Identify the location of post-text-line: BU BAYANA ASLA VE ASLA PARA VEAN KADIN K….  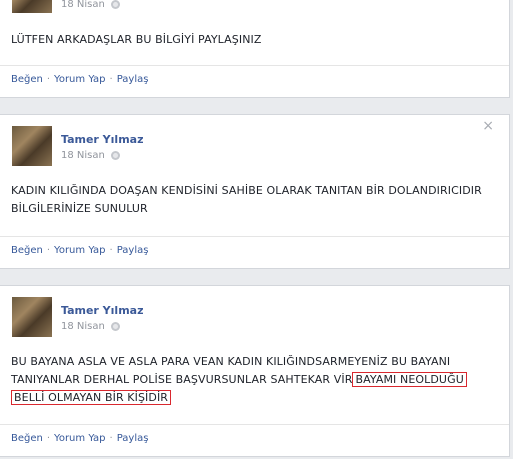
(231, 361).